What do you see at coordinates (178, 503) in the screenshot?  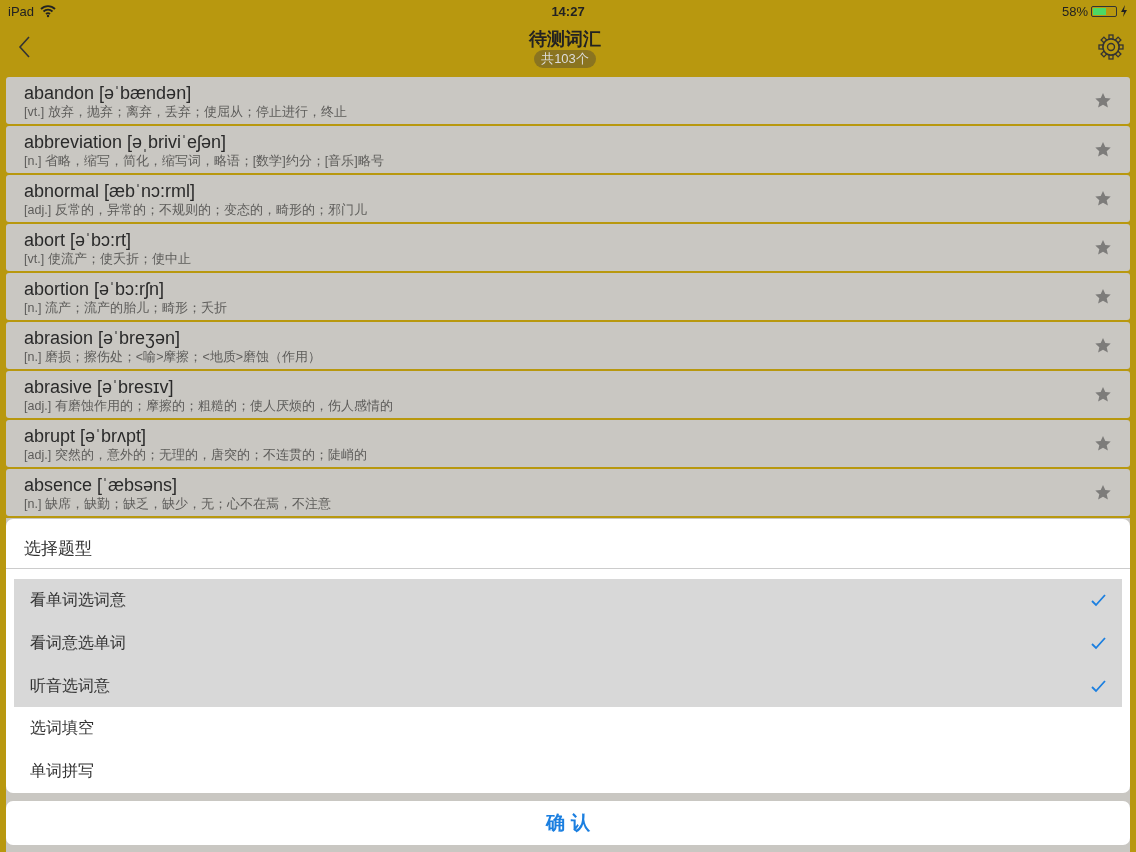 I see `word-meaning: [n.] 缺席，缺勤；缺乏，缺少，无；心不在焉，不注意` at bounding box center [178, 503].